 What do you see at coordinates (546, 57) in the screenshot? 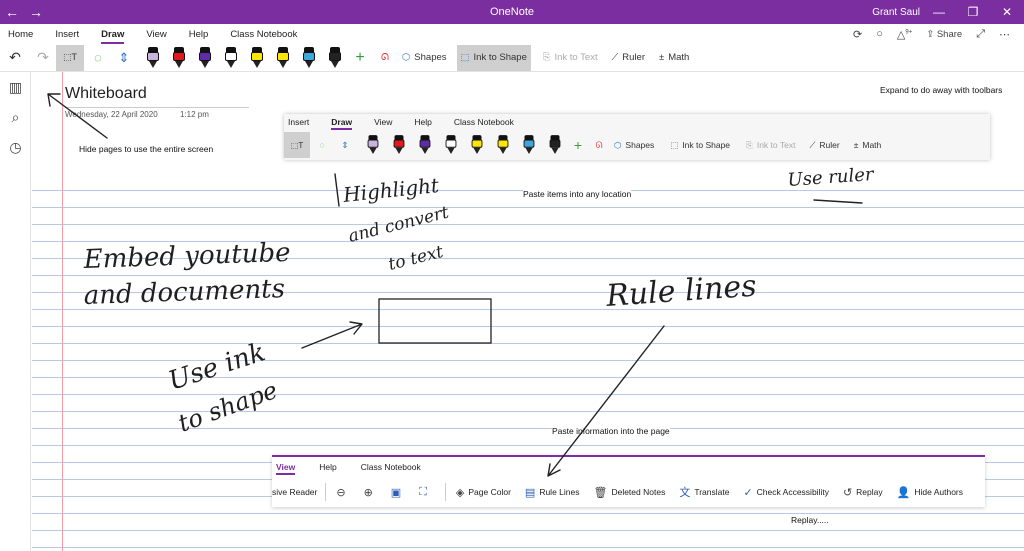
I see `ink-to-text-icon: ⎘` at bounding box center [546, 57].